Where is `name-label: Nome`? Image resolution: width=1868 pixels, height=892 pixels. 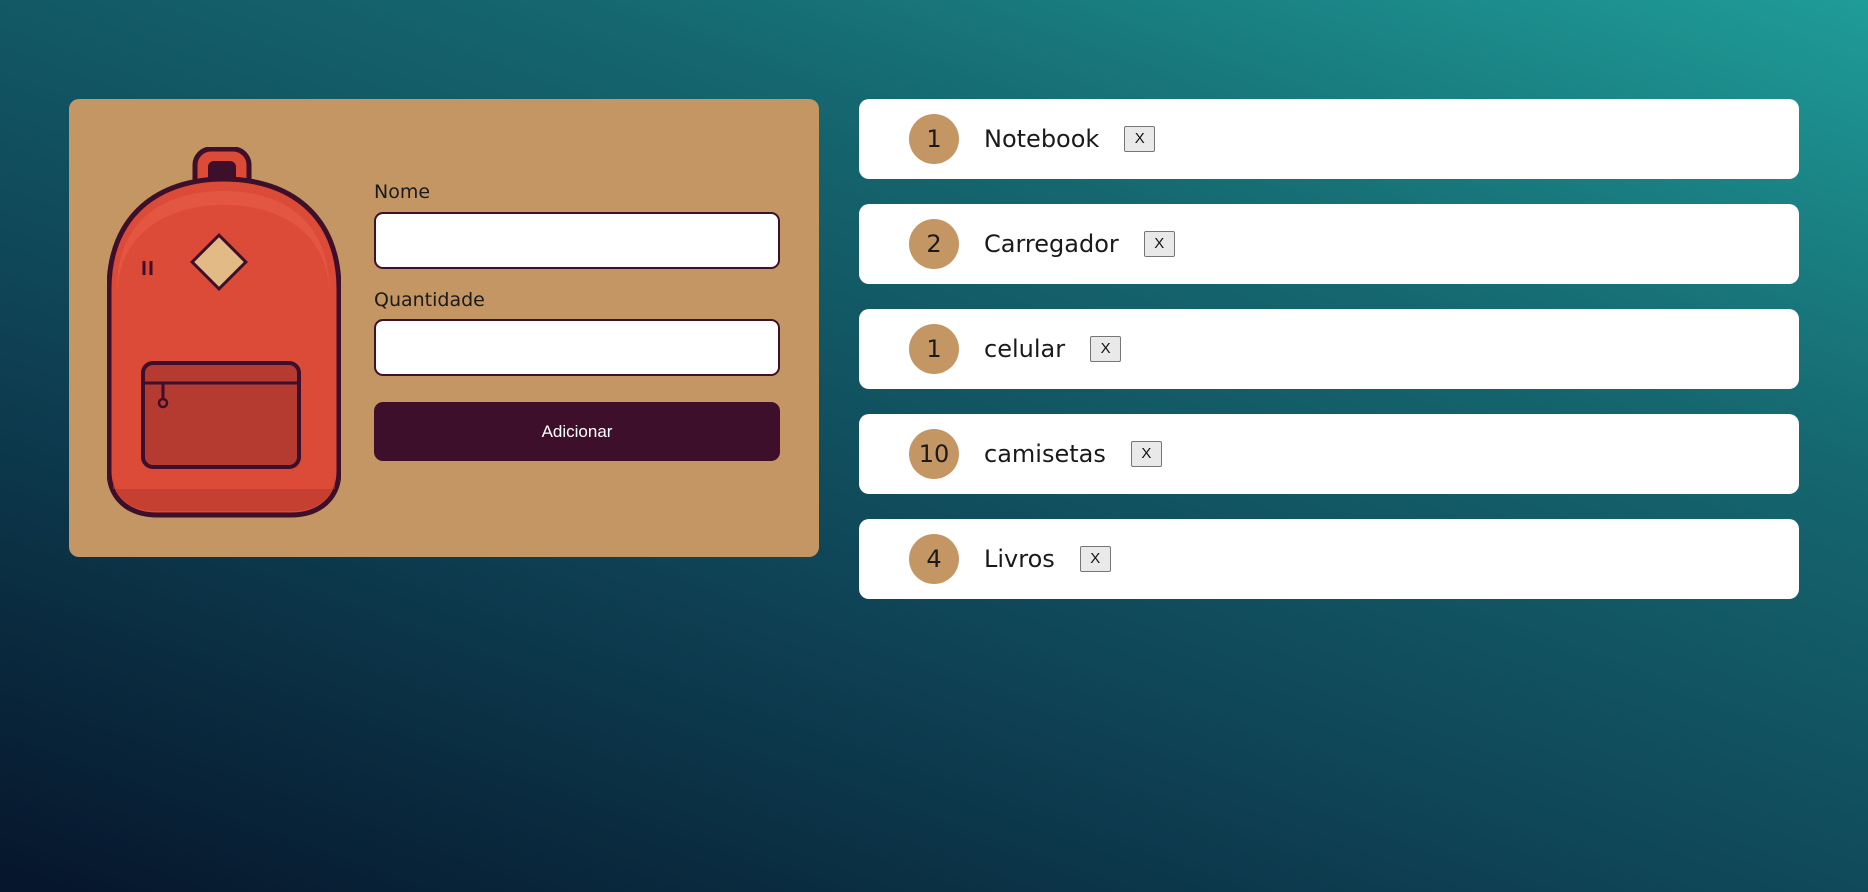
name-label: Nome is located at coordinates (402, 192).